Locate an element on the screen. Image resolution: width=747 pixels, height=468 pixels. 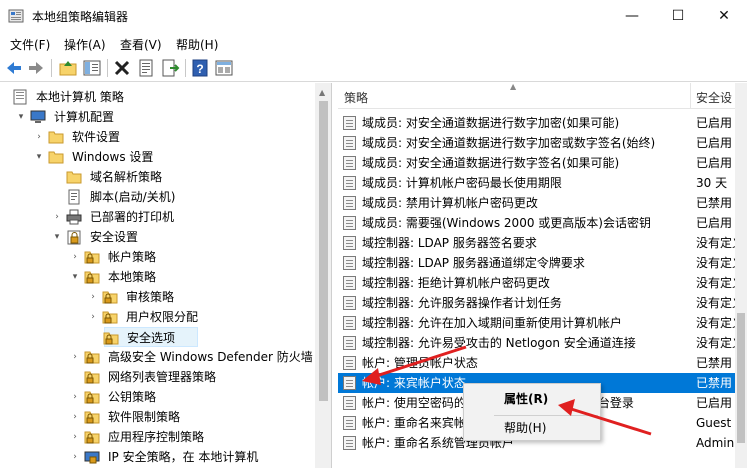
tree-item-label: 已部署的打印机 is located at coordinates (132, 217).